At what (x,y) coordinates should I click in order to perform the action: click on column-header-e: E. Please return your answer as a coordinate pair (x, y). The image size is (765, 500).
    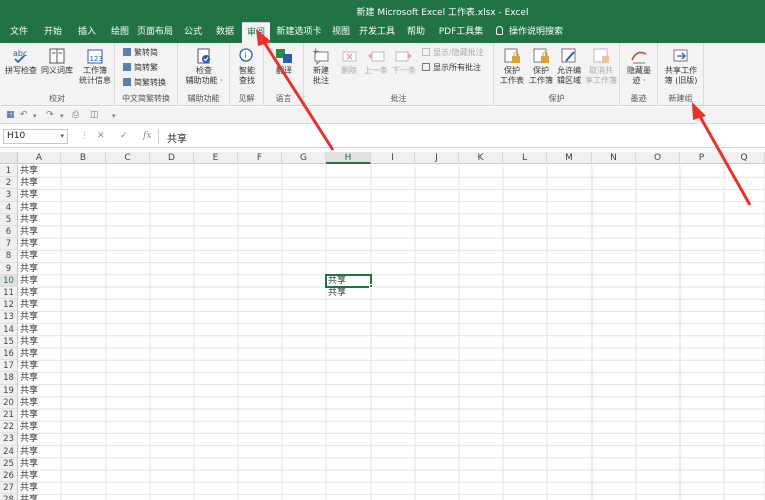
    Looking at the image, I should click on (216, 158).